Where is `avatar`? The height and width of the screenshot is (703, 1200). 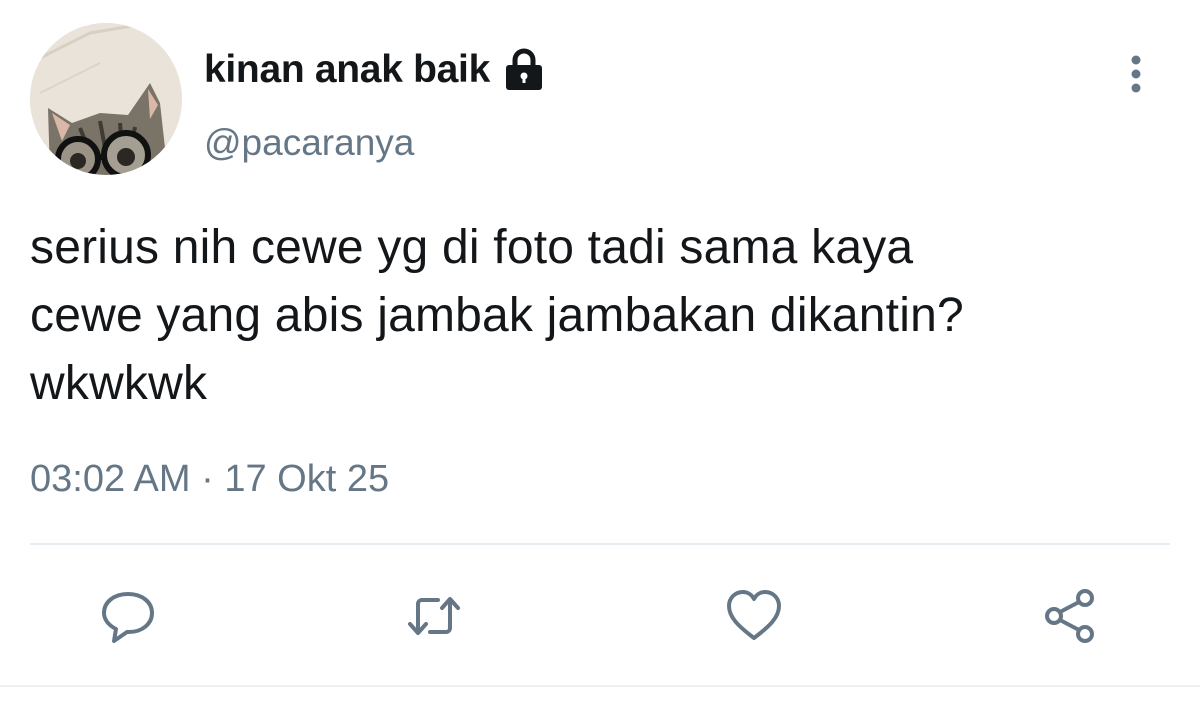 avatar is located at coordinates (106, 99).